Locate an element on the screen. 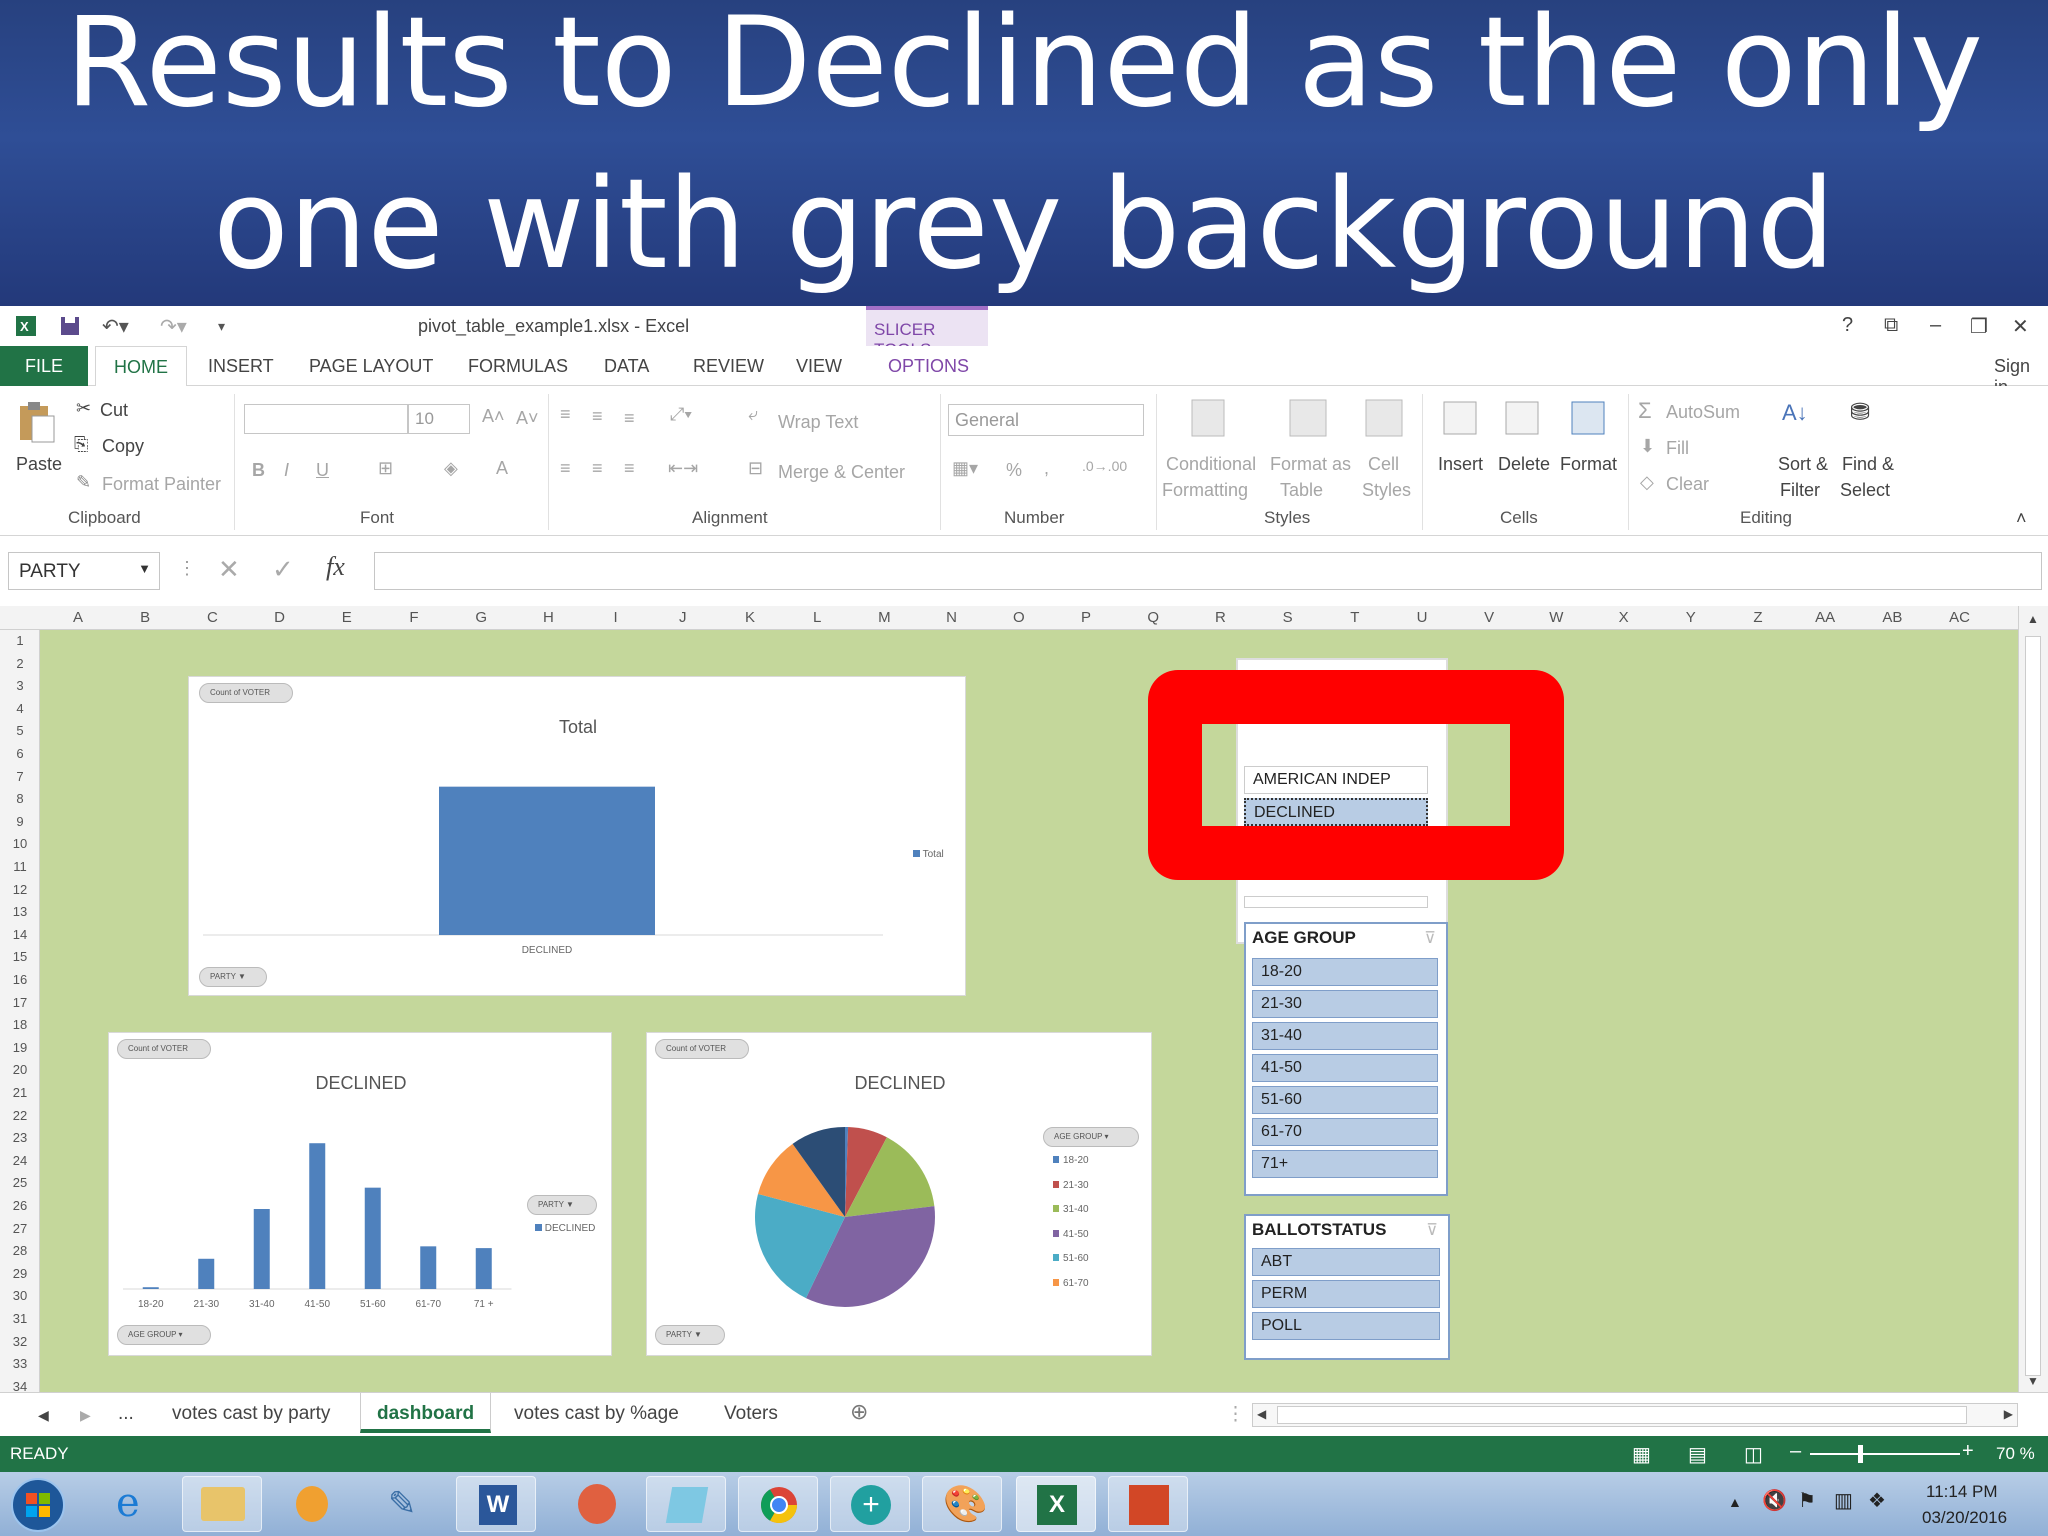  conditional-formatting-icon is located at coordinates (1208, 418).